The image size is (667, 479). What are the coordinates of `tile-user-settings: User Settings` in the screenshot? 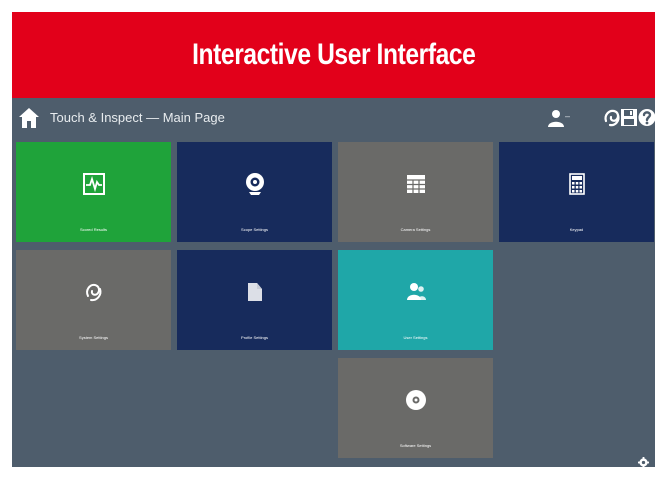 It's located at (415, 300).